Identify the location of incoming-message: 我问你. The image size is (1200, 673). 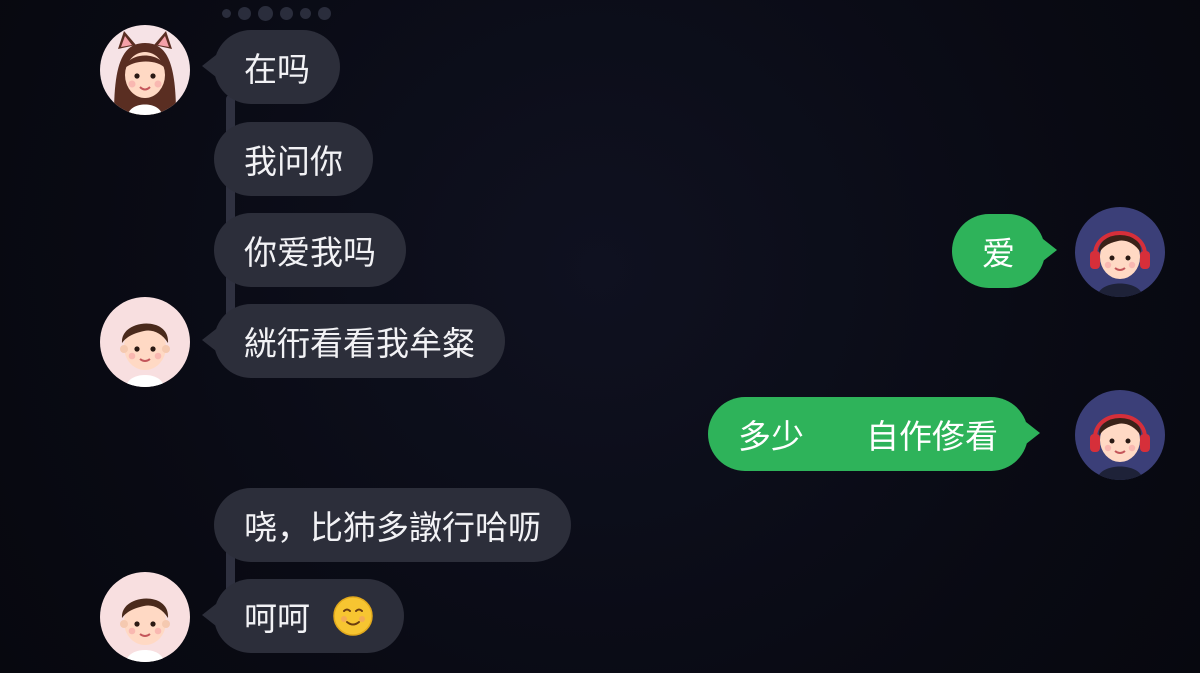
(293, 159).